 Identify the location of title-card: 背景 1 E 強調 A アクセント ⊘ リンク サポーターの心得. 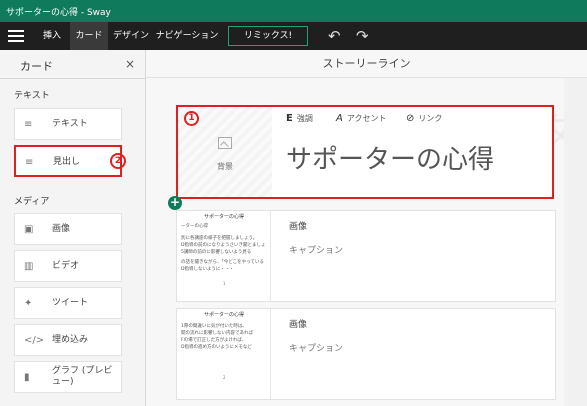
(365, 152).